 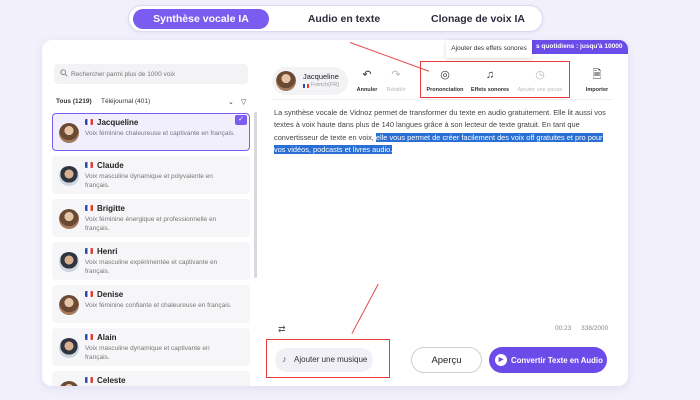 I want to click on voice-search, so click(x=151, y=74).